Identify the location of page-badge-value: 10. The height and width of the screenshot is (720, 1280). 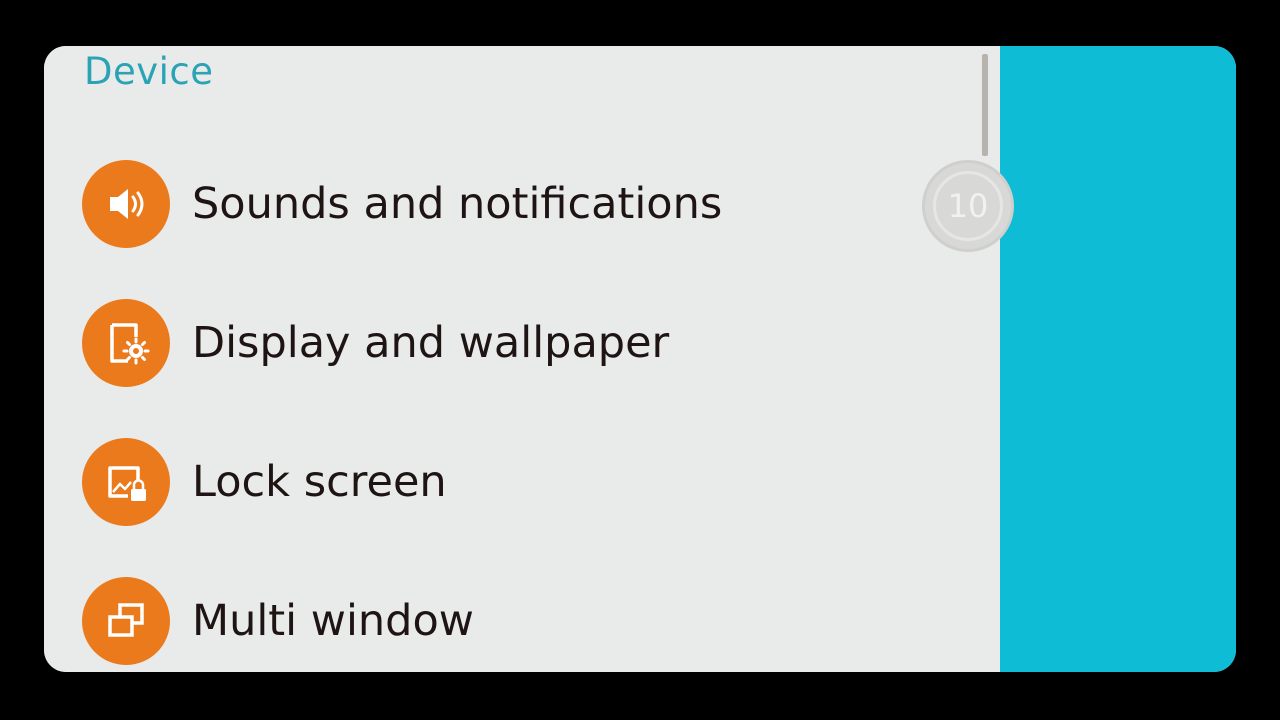
(968, 206).